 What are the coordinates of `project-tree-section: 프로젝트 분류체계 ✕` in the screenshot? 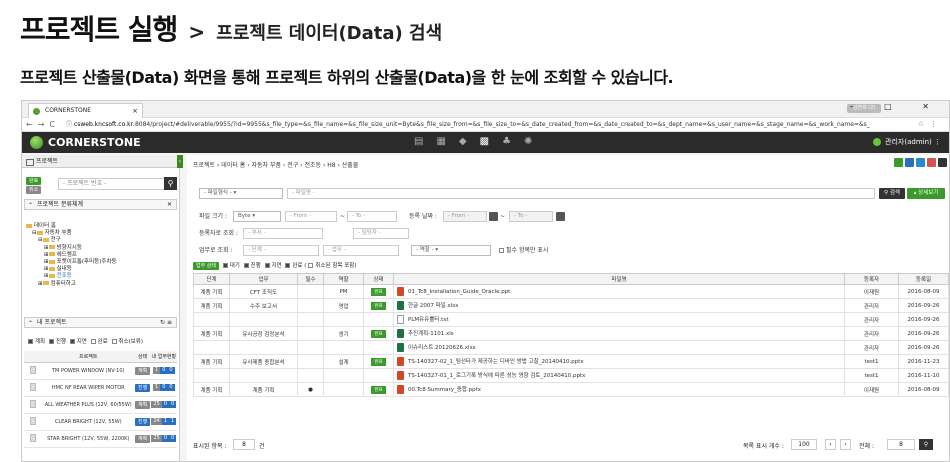 It's located at (100, 204).